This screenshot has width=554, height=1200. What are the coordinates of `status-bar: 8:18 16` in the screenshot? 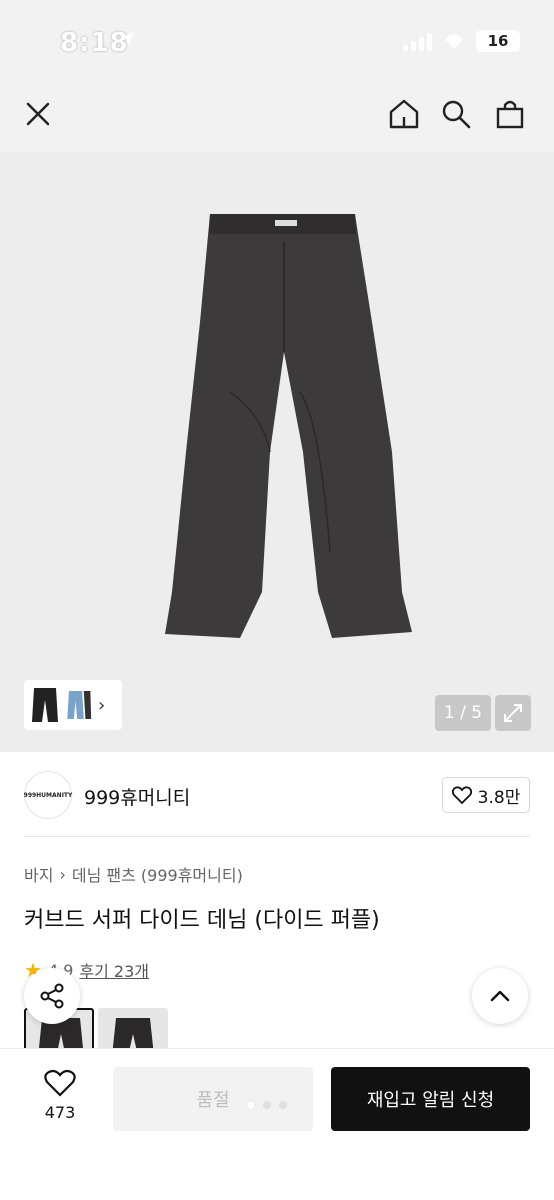 It's located at (277, 40).